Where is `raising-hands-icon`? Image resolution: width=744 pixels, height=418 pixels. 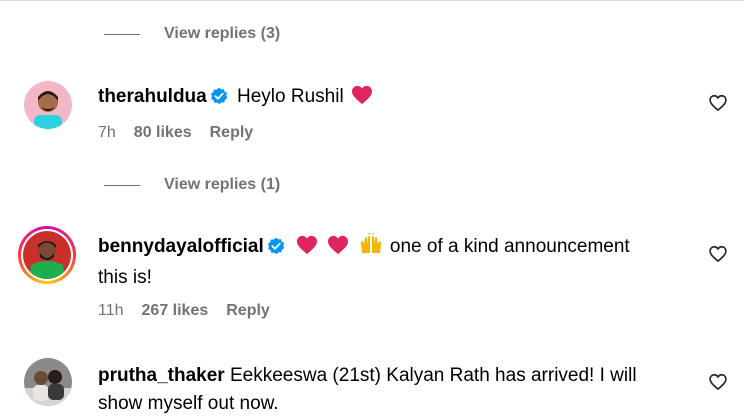 raising-hands-icon is located at coordinates (371, 248).